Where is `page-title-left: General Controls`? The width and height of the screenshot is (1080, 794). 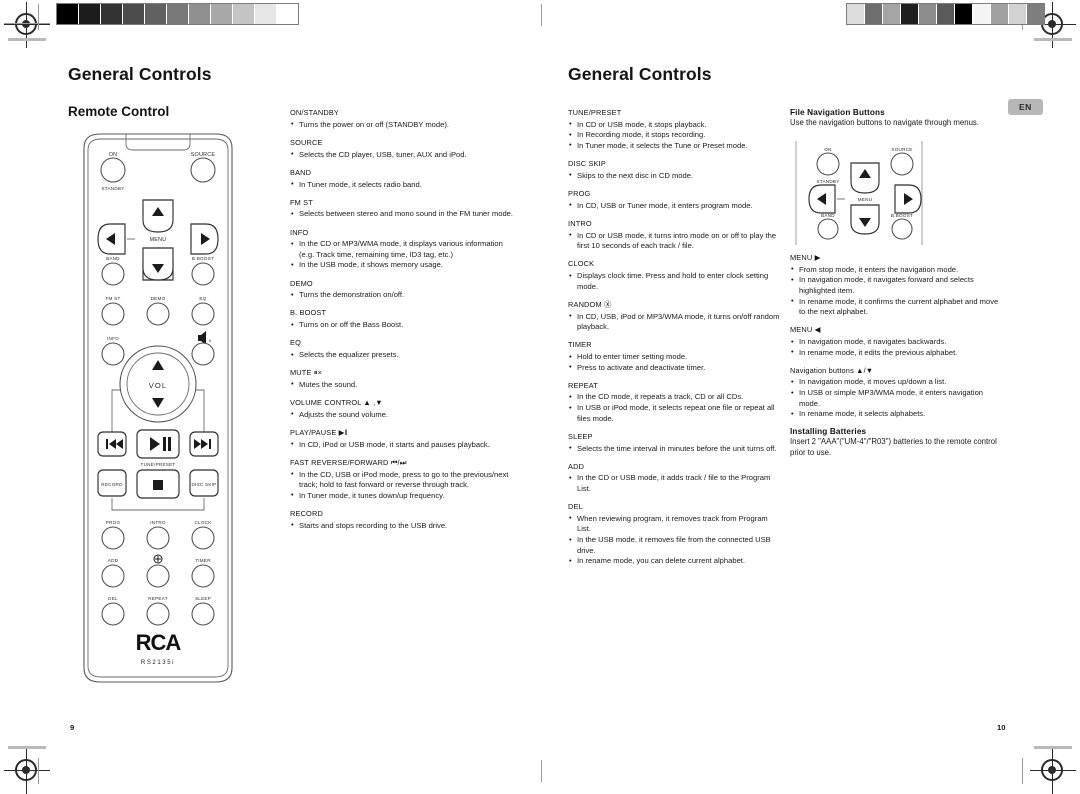
page-title-left: General Controls is located at coordinates (140, 74).